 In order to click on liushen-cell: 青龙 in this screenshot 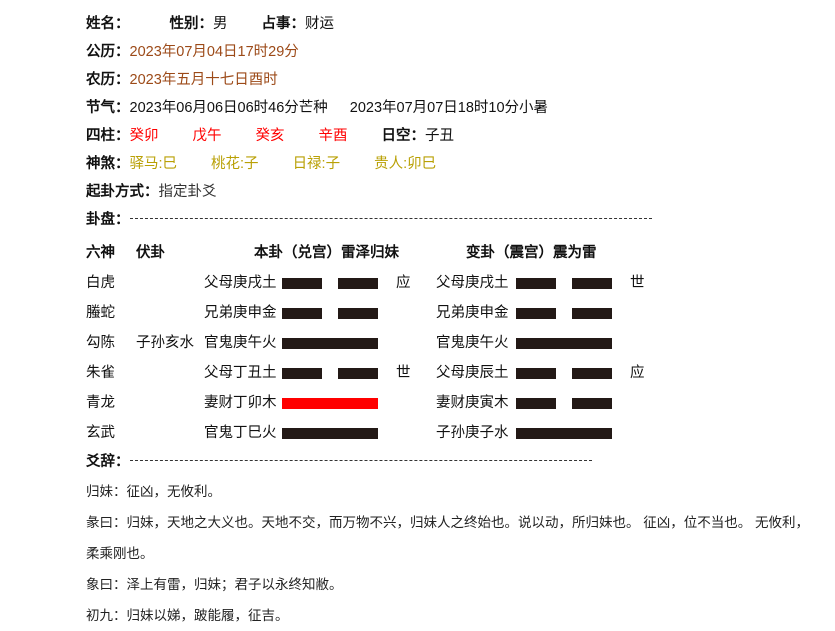, I will do `click(100, 403)`.